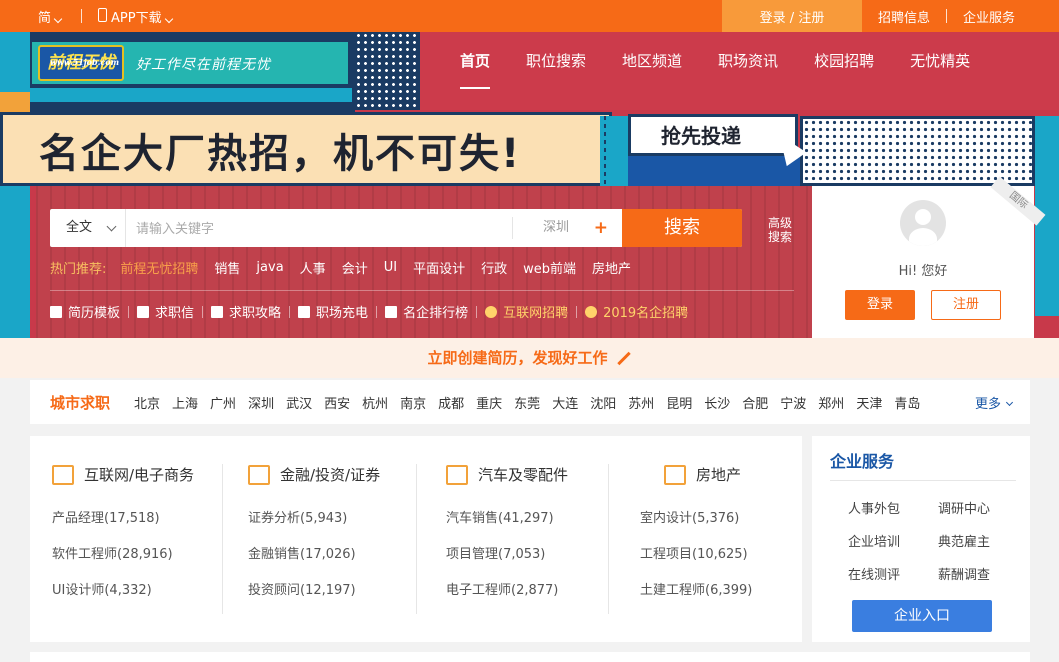 This screenshot has width=1059, height=662. I want to click on job-link: 证券分析(5,943), so click(344, 527).